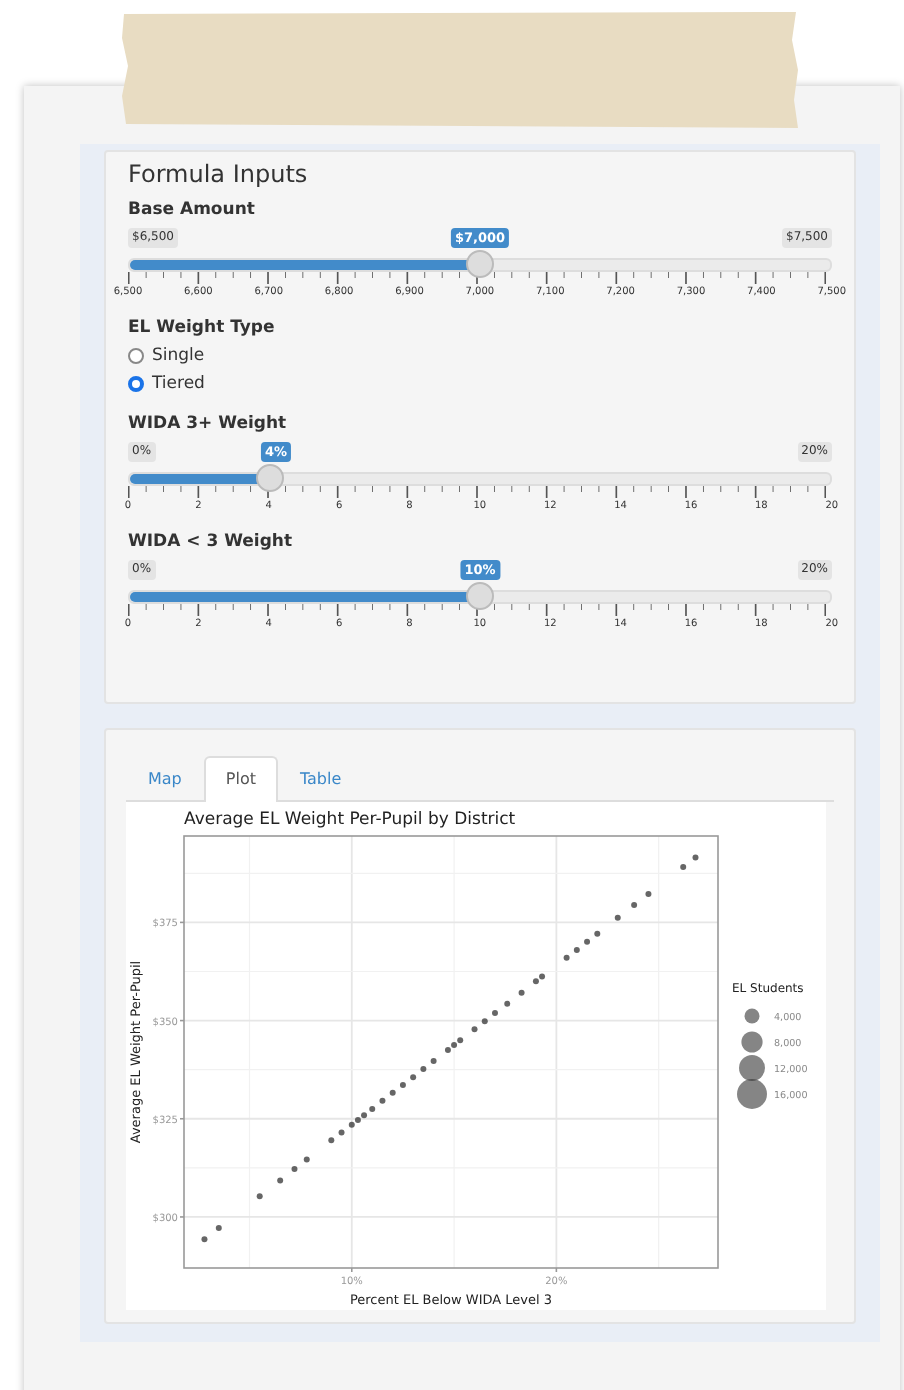 Image resolution: width=904 pixels, height=1390 pixels. I want to click on control-label: Base Amount, so click(192, 210).